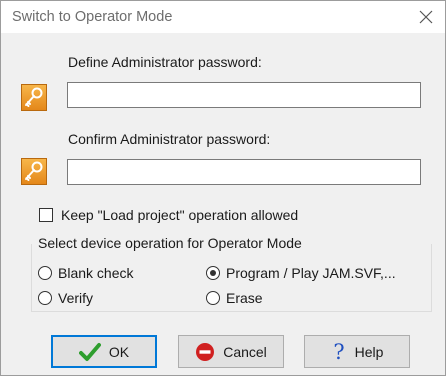 Image resolution: width=446 pixels, height=376 pixels. I want to click on ok-button-label: OK, so click(119, 351).